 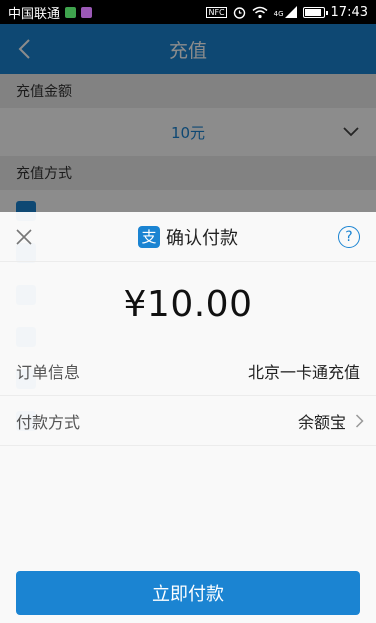 What do you see at coordinates (48, 422) in the screenshot?
I see `payment-method-label: 付款方式` at bounding box center [48, 422].